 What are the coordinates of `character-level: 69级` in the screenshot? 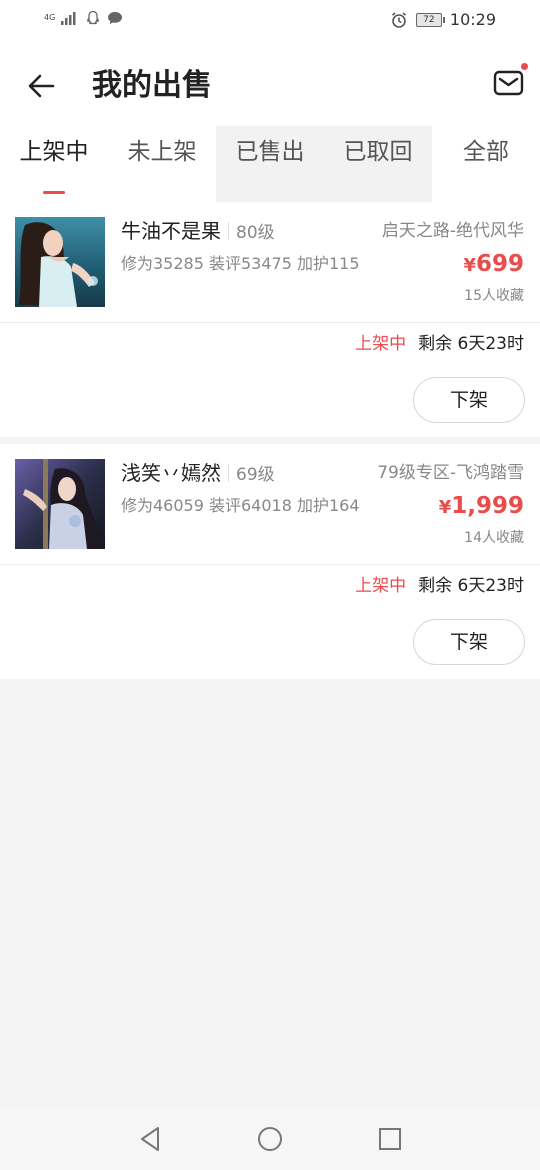 It's located at (255, 475).